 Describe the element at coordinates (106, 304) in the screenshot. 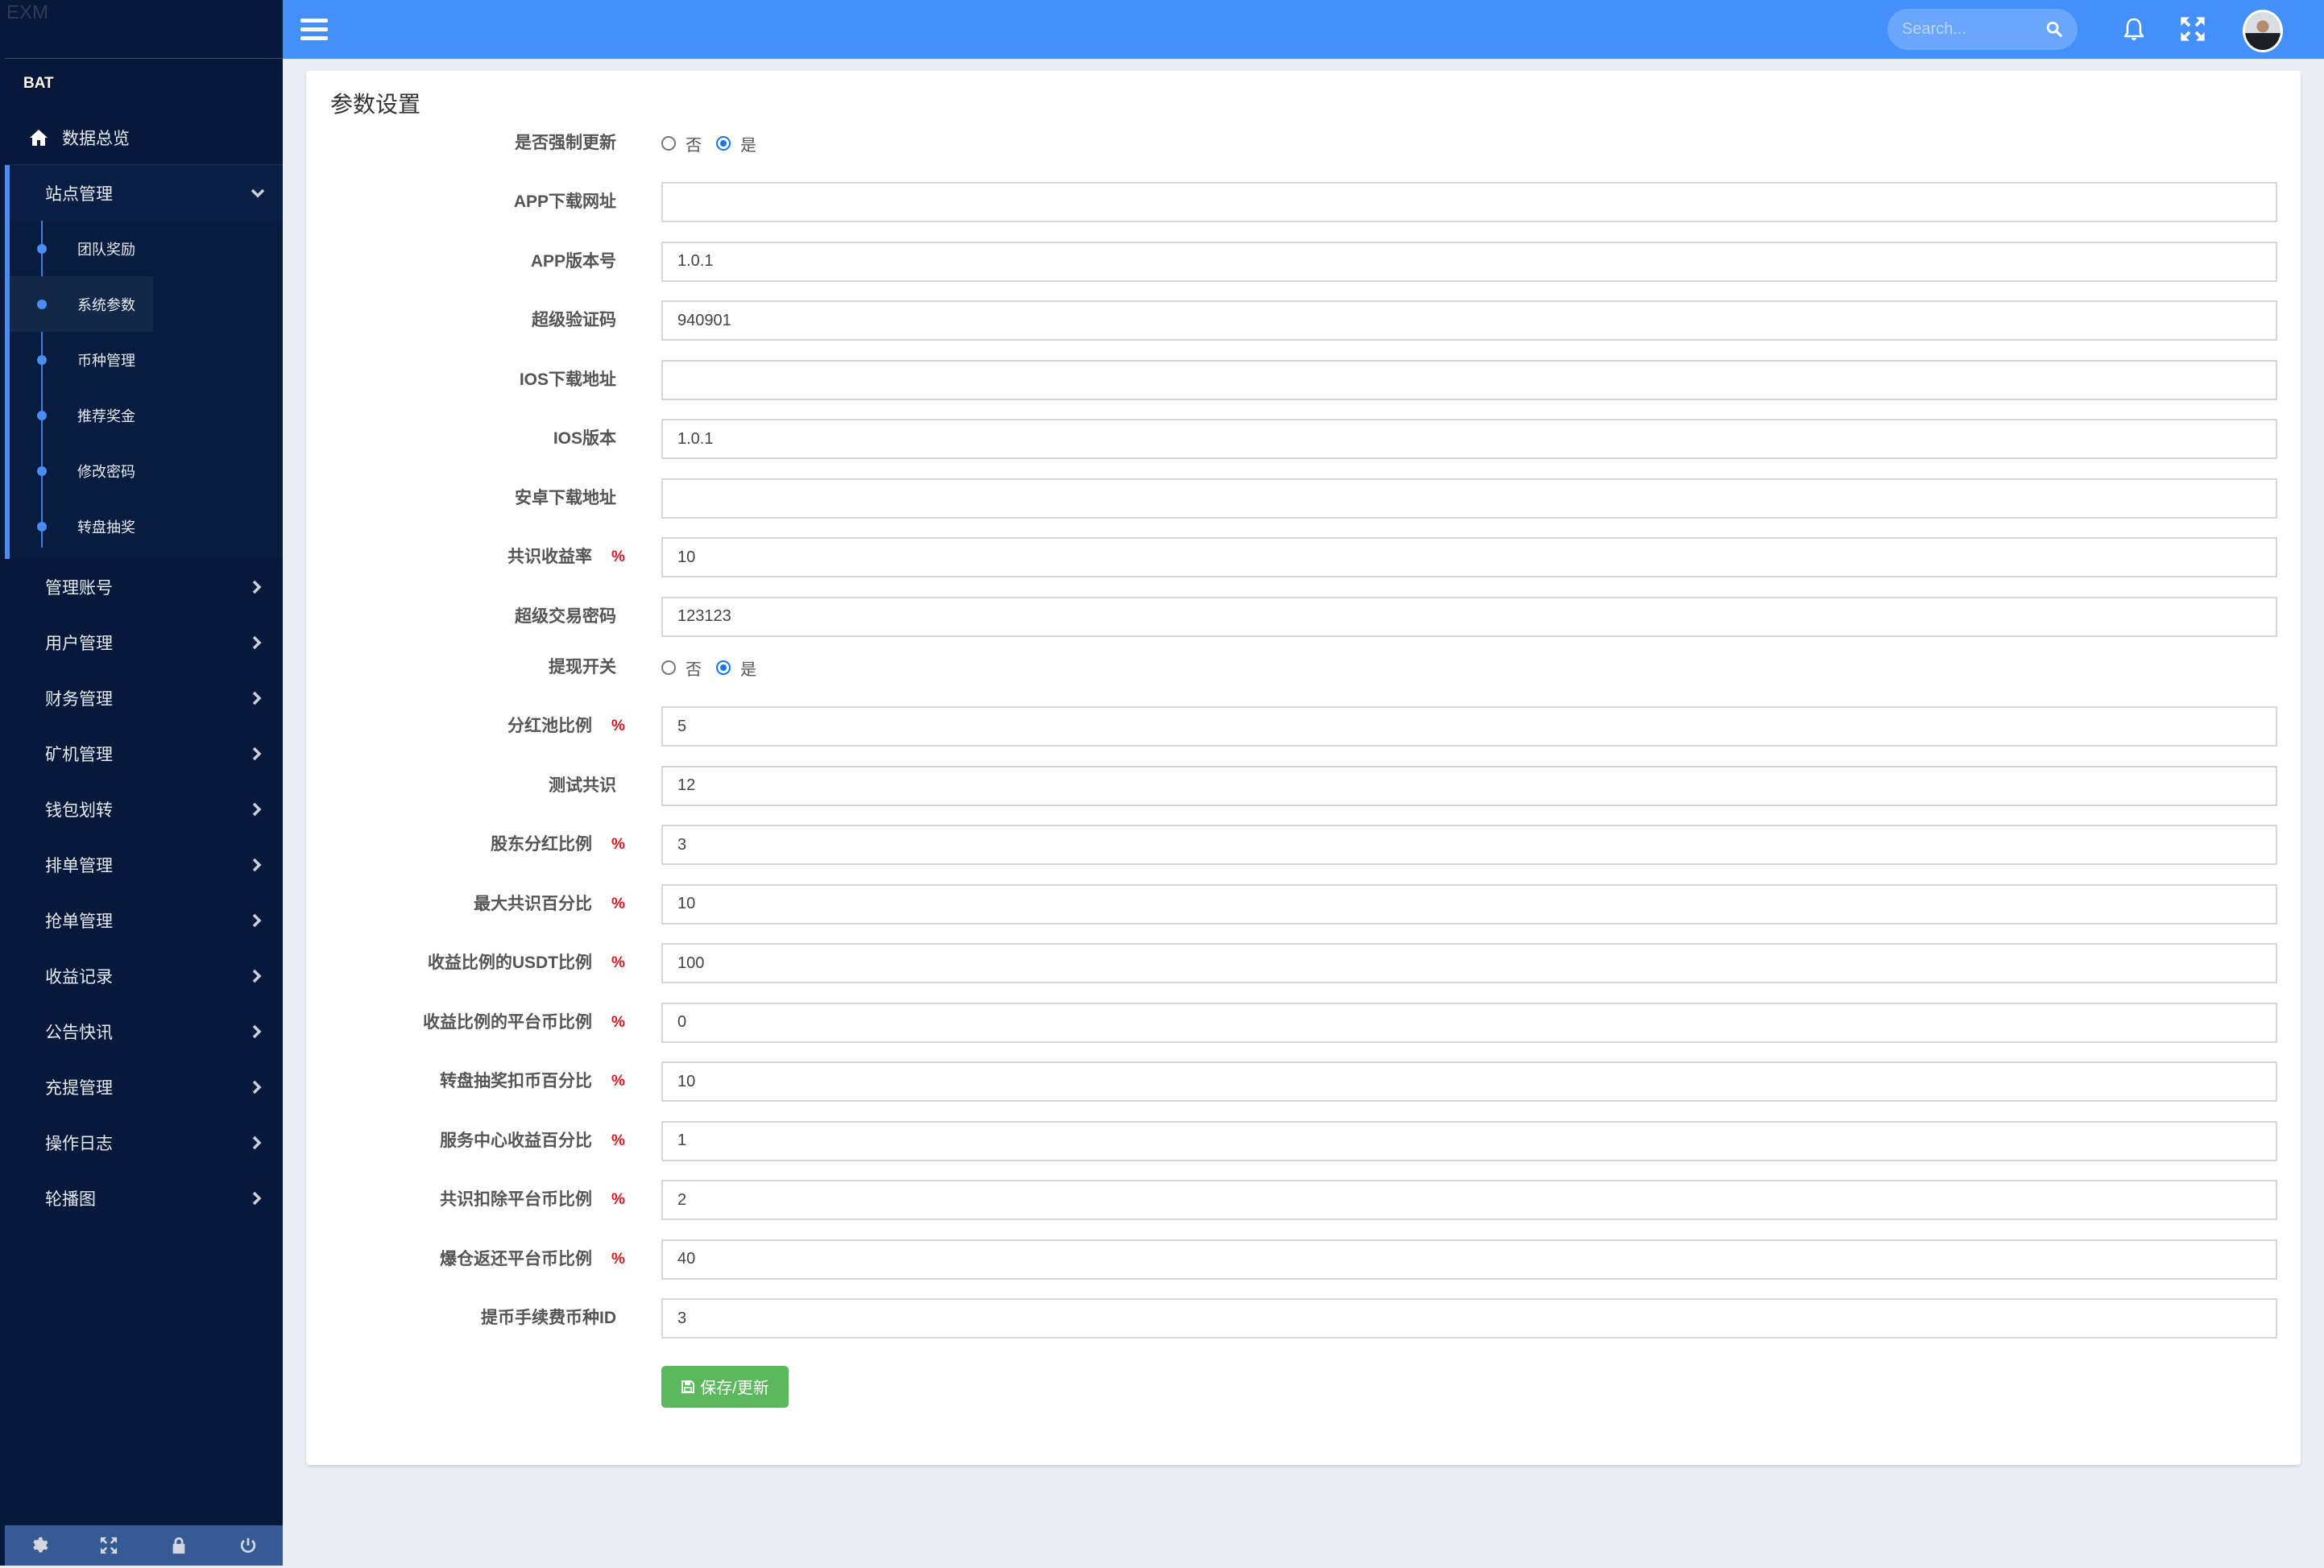

I see `sidebar-subitem-label: 系统参数` at that location.